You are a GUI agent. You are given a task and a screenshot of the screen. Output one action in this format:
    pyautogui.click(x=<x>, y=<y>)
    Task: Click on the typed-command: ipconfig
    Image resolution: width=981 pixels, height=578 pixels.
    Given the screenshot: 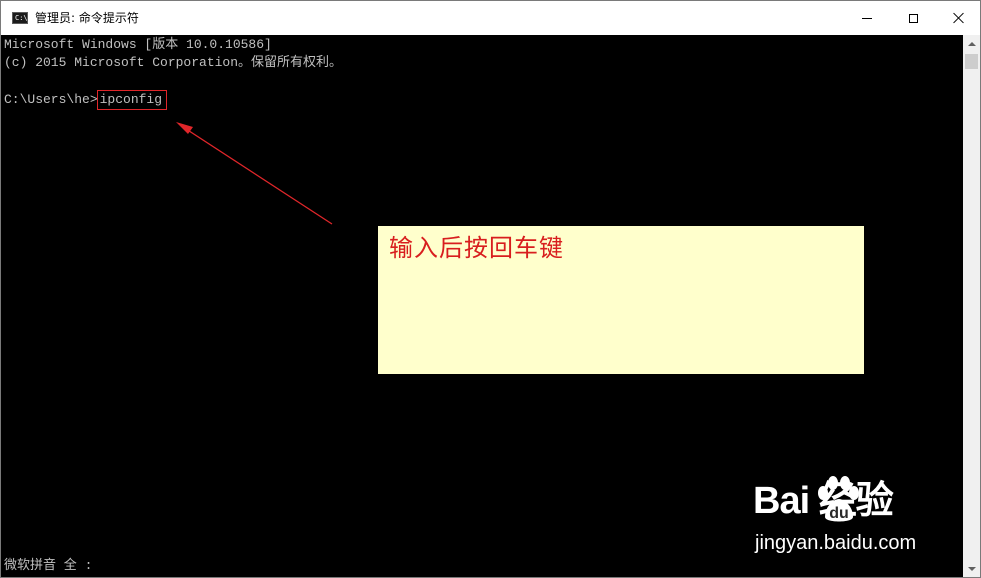 What is the action you would take?
    pyautogui.click(x=131, y=99)
    